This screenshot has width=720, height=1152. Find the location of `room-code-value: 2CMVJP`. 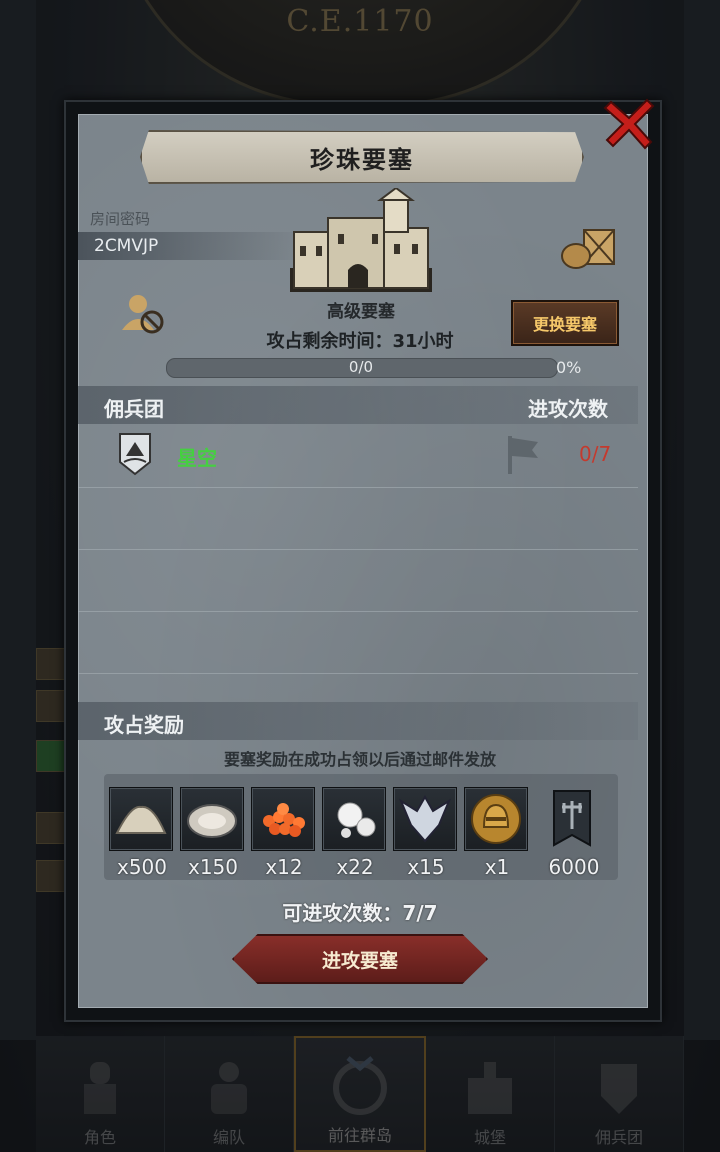

room-code-value: 2CMVJP is located at coordinates (126, 246).